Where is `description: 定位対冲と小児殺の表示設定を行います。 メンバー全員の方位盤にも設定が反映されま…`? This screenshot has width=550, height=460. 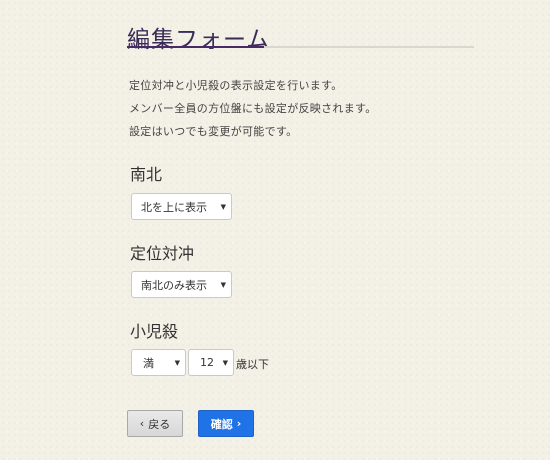
description: 定位対冲と小児殺の表示設定を行います。 メンバー全員の方位盤にも設定が反映されま… is located at coordinates (253, 108).